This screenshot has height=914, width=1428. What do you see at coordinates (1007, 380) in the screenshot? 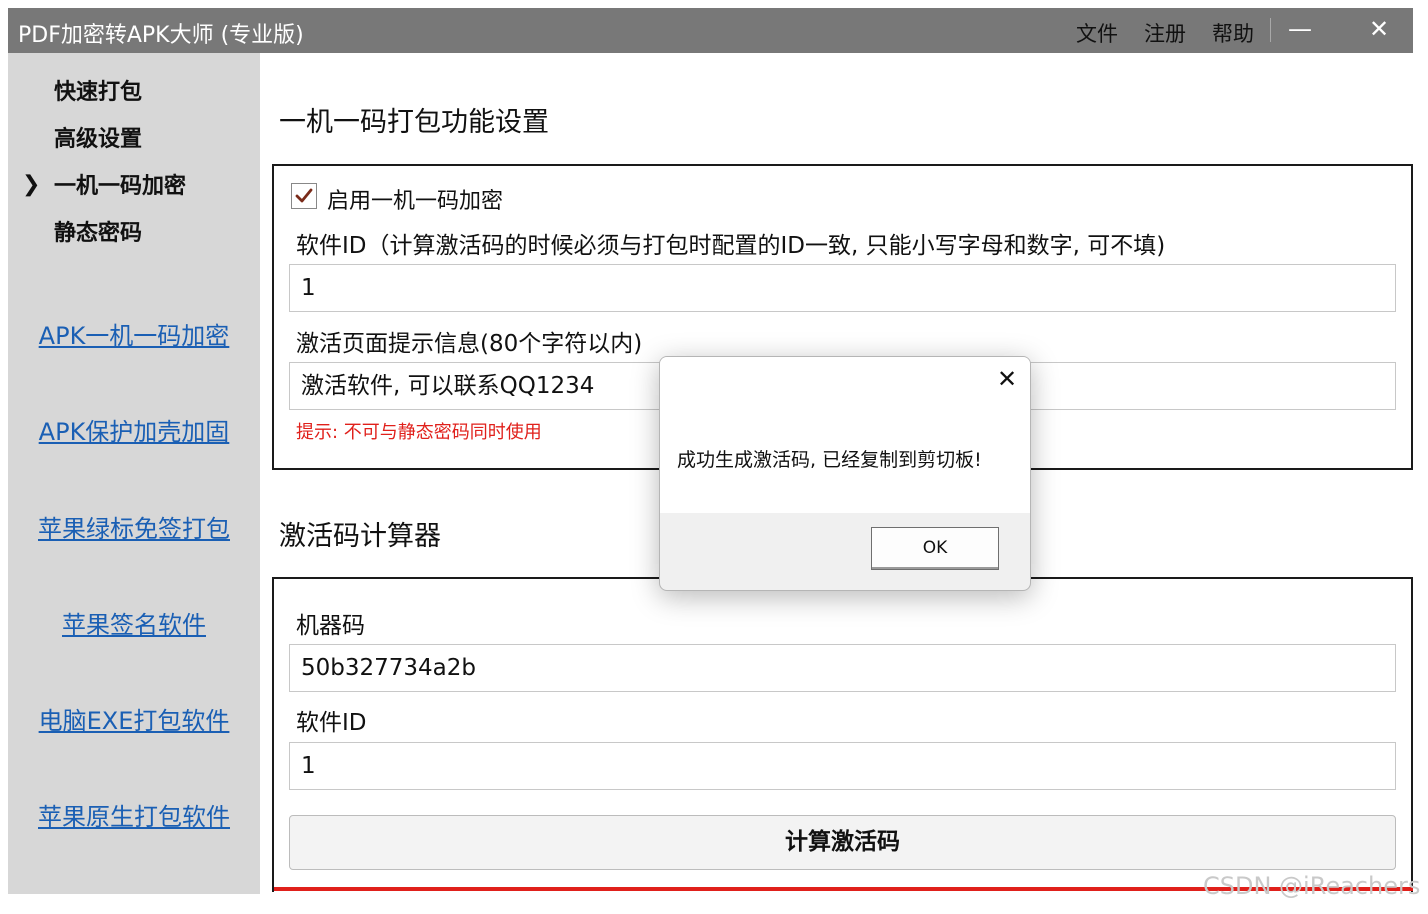
I see `dialog-close-icon: ✕` at bounding box center [1007, 380].